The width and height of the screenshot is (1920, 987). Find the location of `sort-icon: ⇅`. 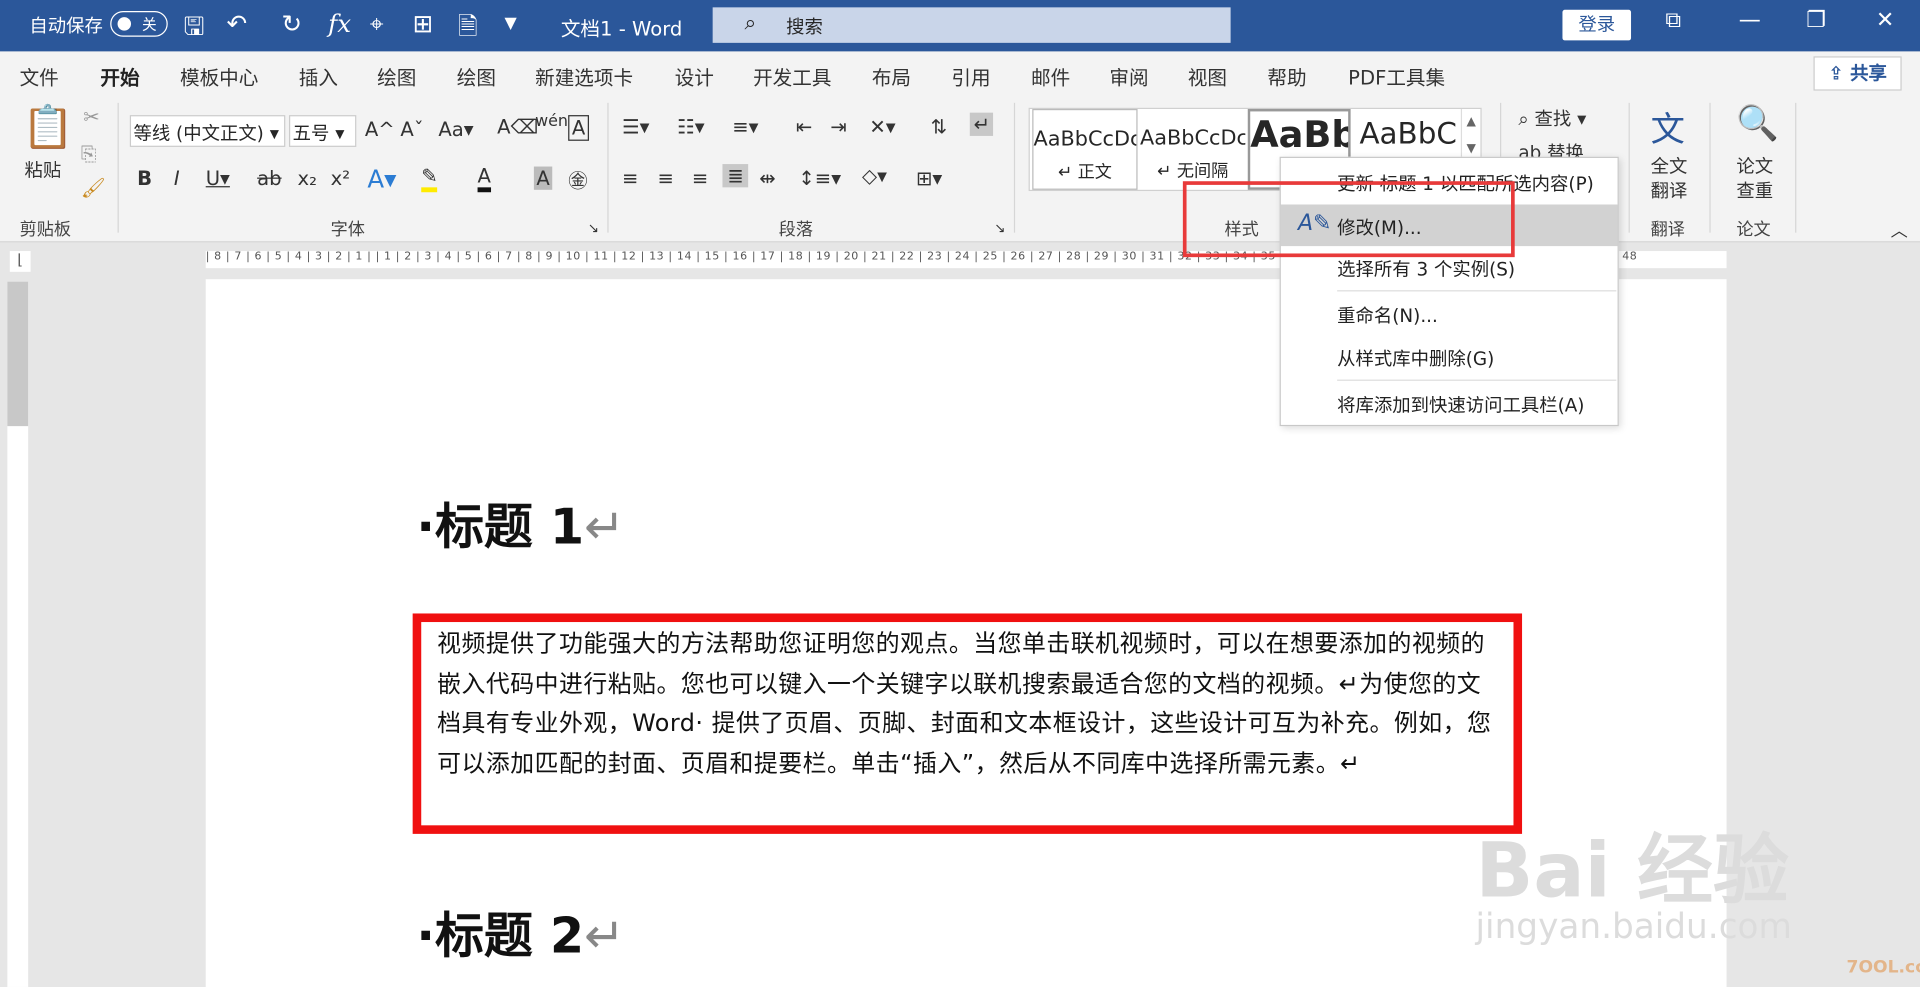

sort-icon: ⇅ is located at coordinates (939, 126).